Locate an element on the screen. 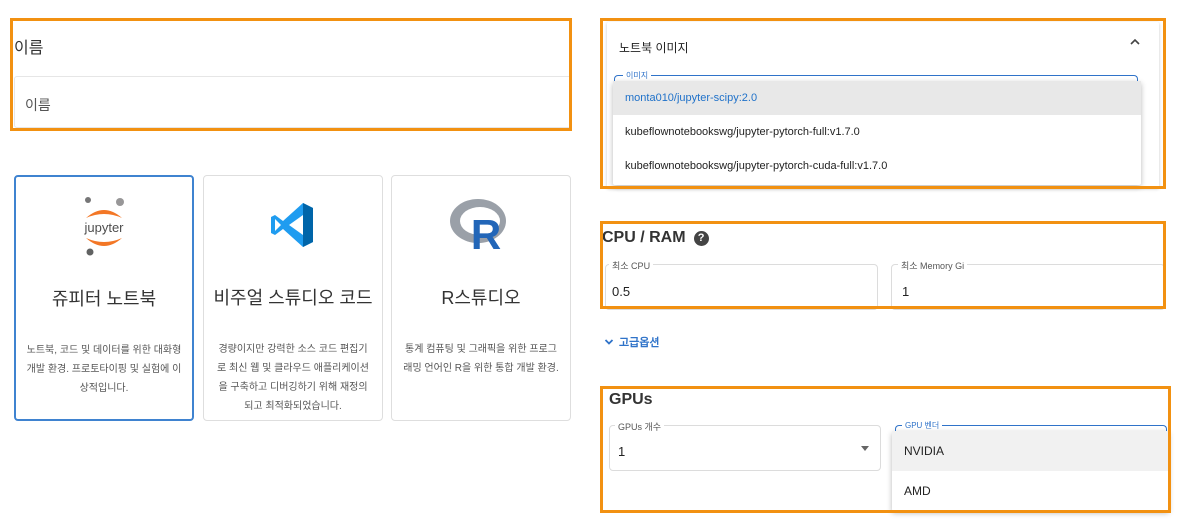  vscode-logo-icon is located at coordinates (293, 225).